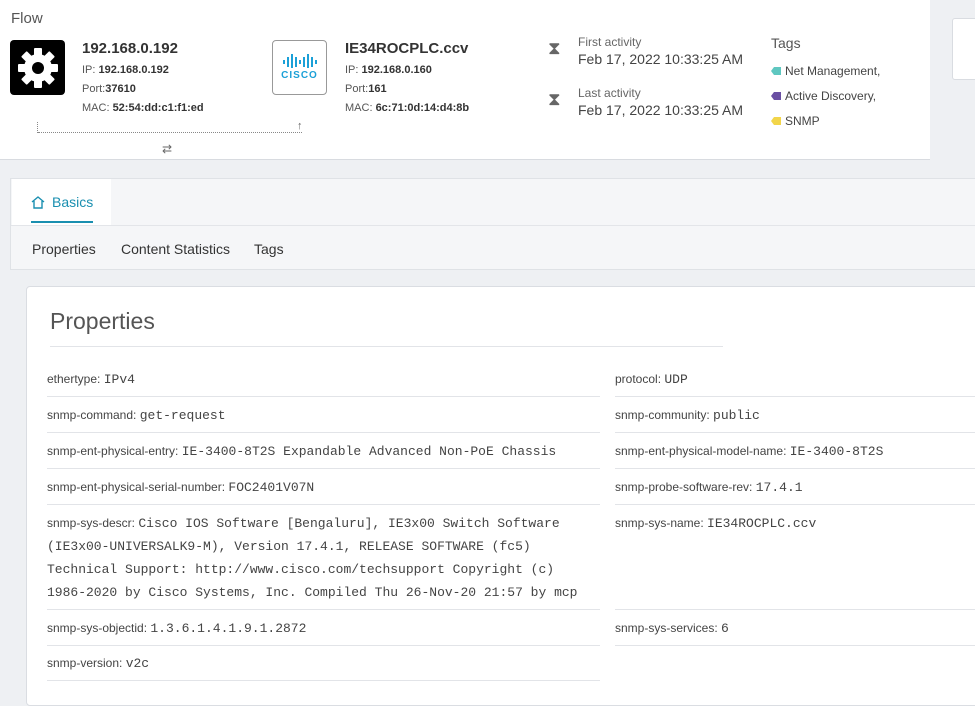 The image size is (975, 706). Describe the element at coordinates (89, 70) in the screenshot. I see `source-ip-label: IP:` at that location.